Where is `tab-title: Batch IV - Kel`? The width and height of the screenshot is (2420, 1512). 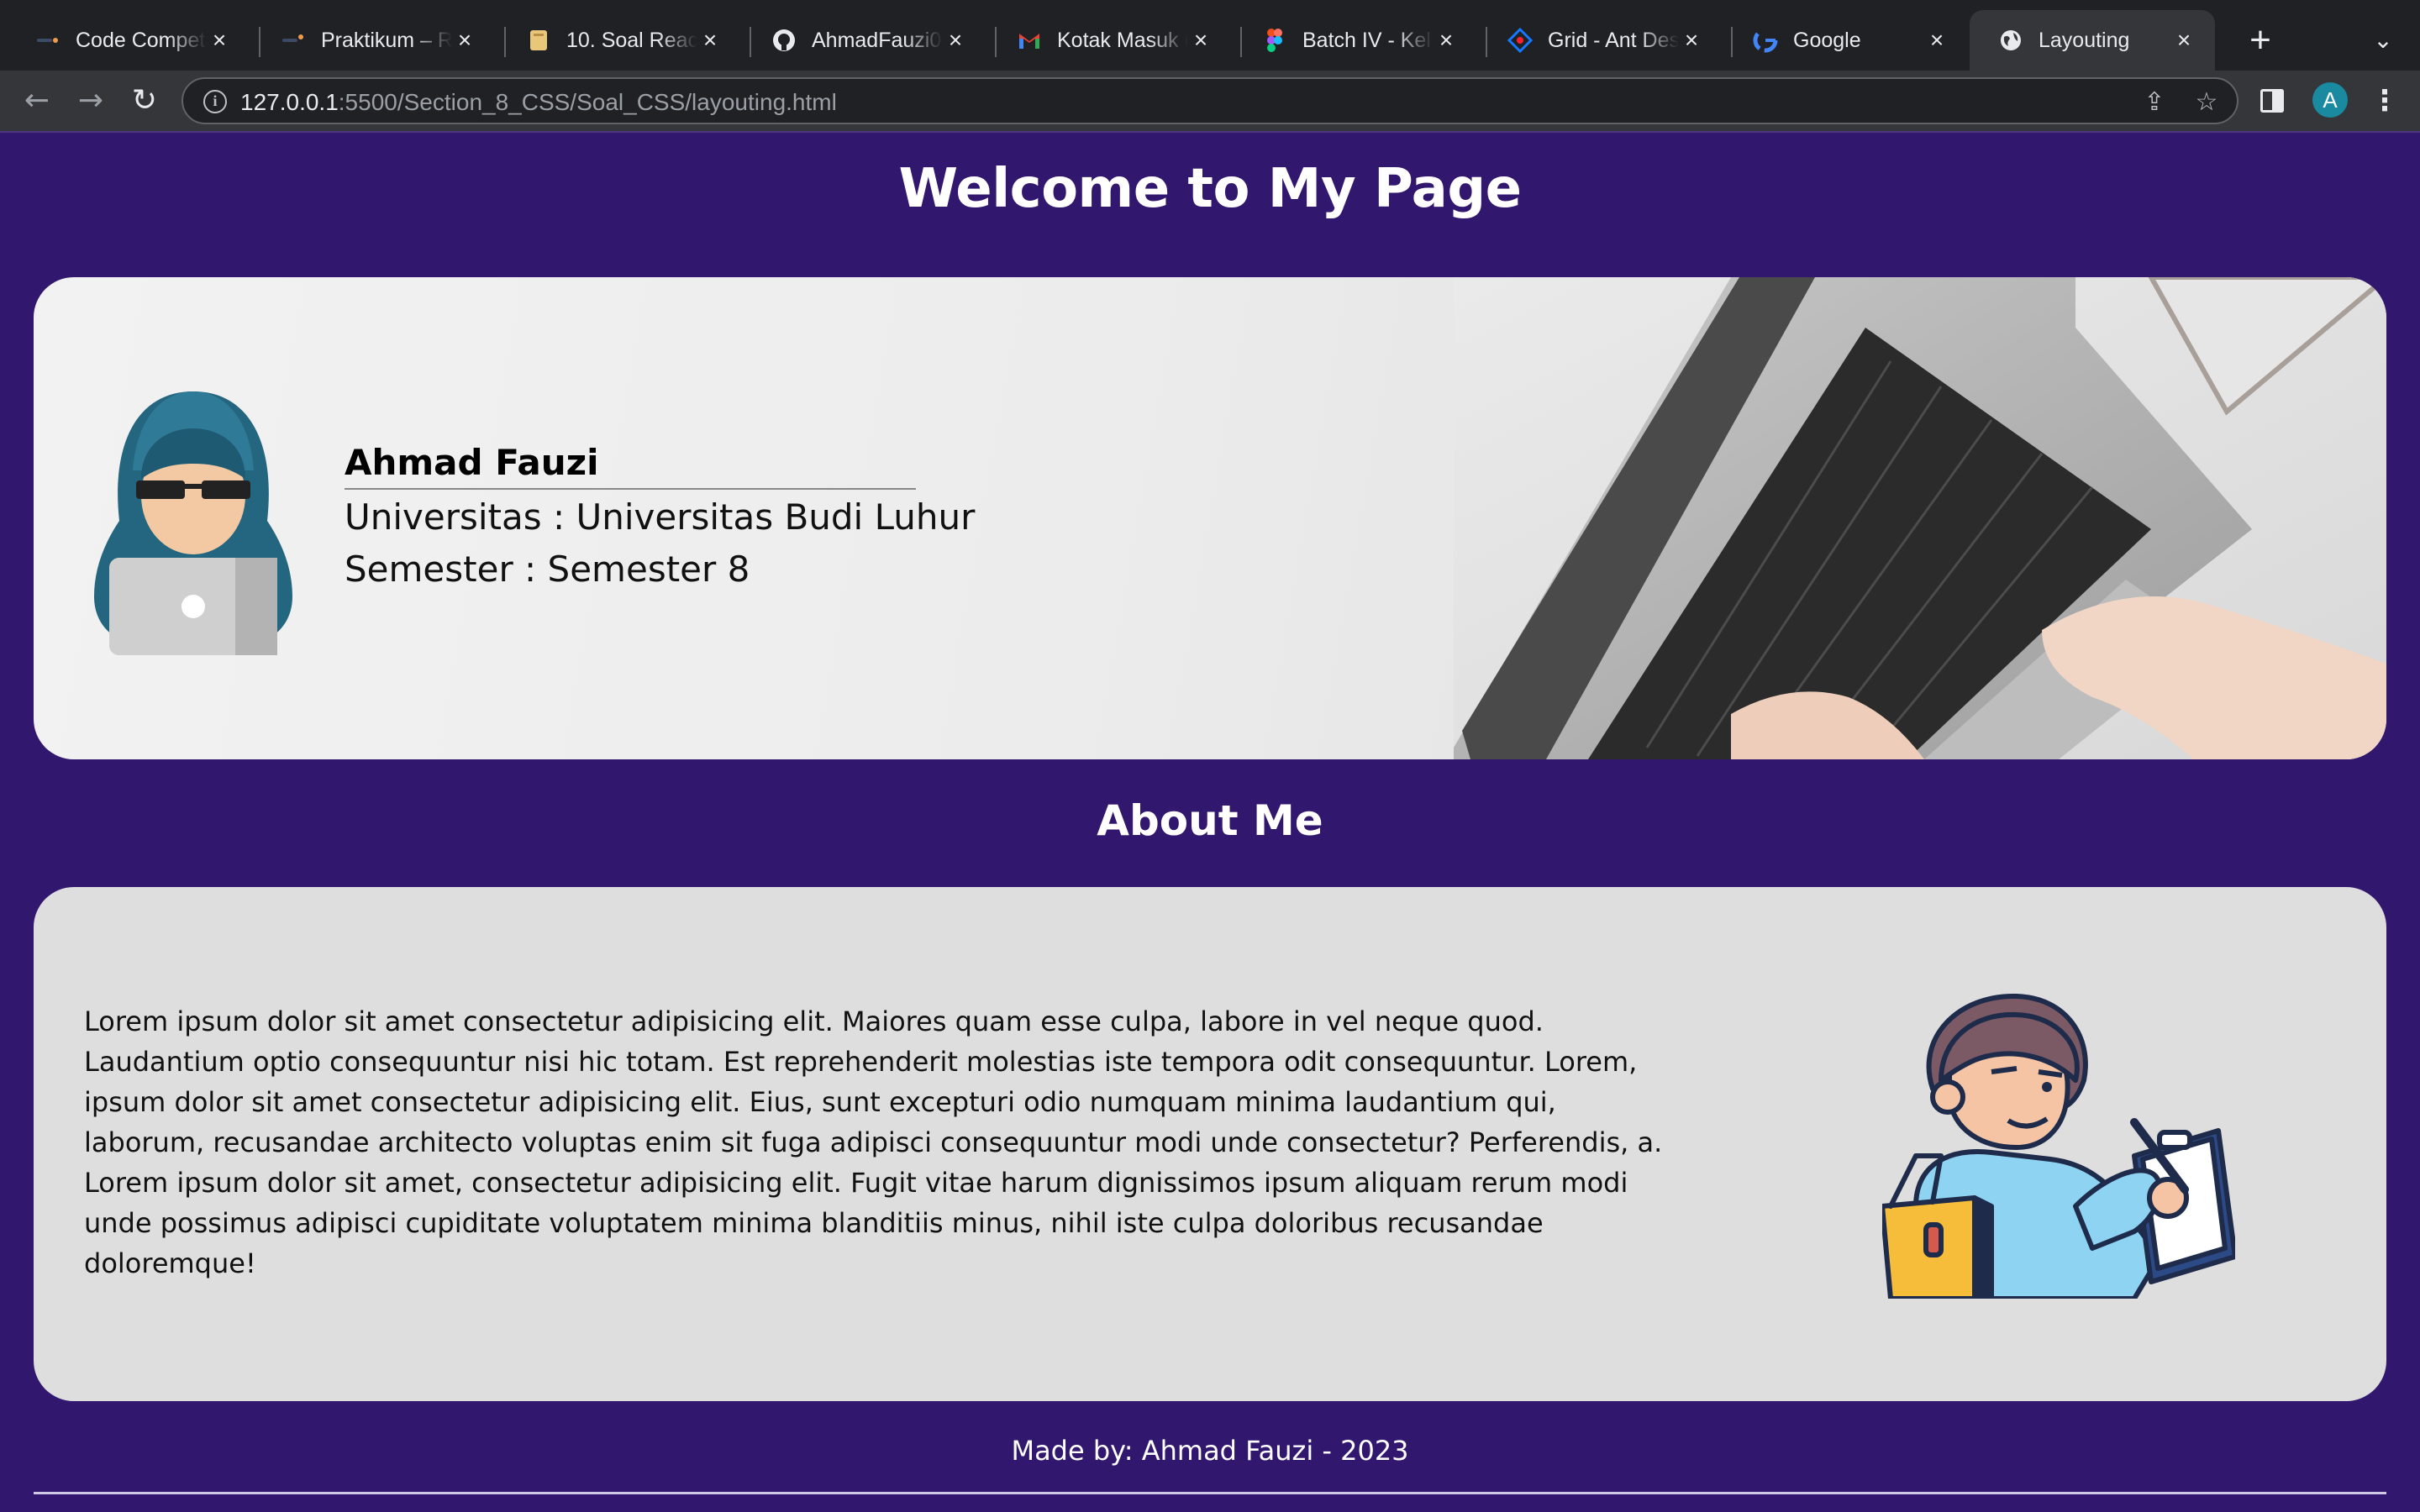 tab-title: Batch IV - Kel is located at coordinates (1366, 40).